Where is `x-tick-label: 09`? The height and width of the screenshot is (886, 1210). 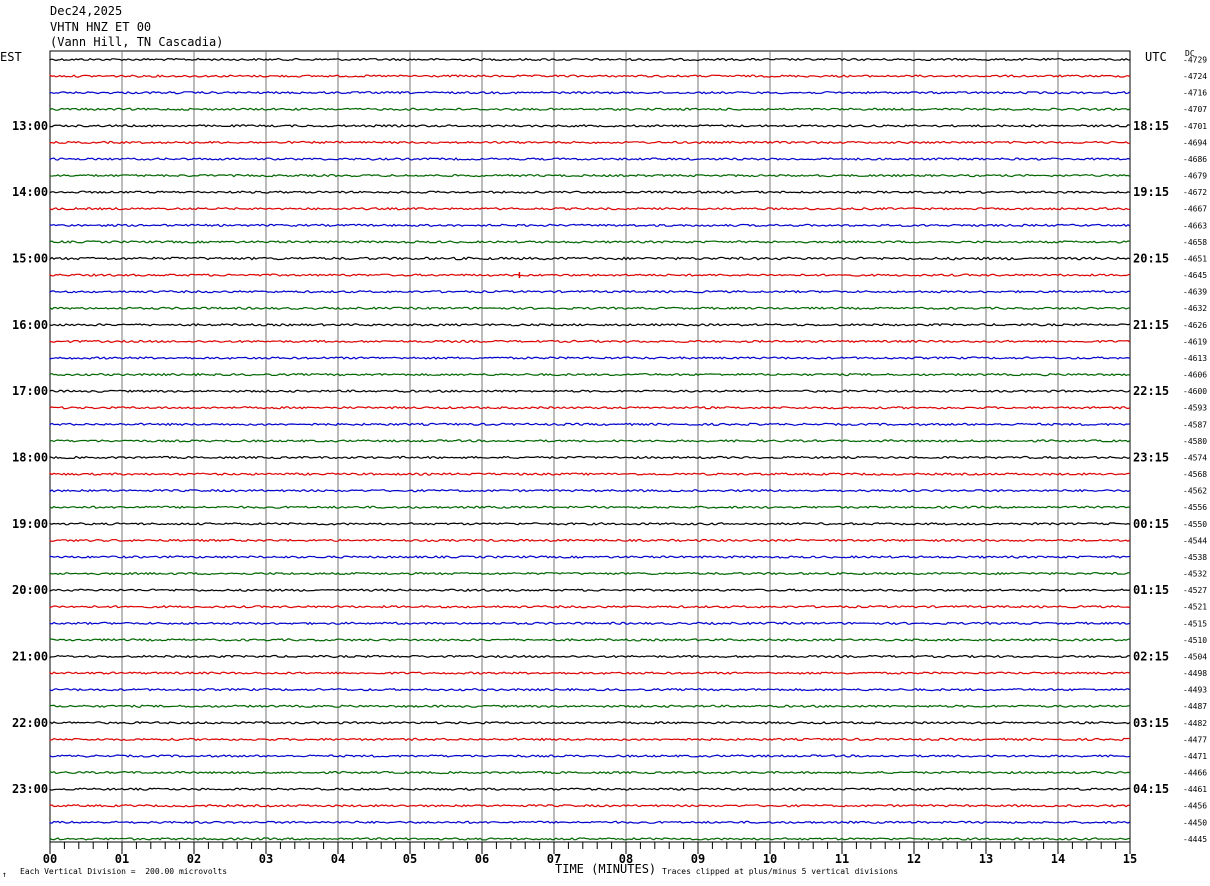
x-tick-label: 09 is located at coordinates (698, 859).